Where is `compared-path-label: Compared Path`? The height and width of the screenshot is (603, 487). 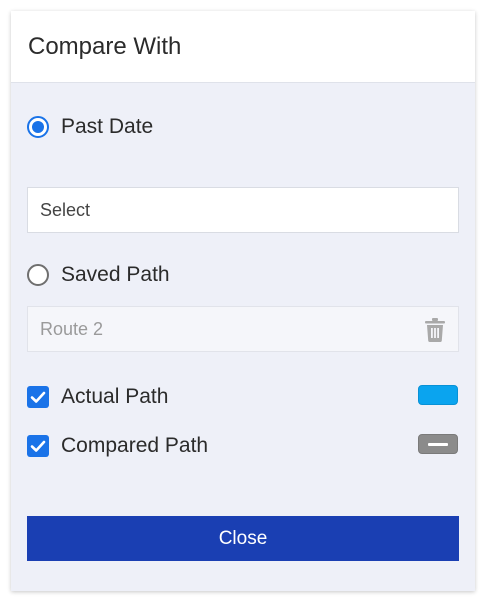
compared-path-label: Compared Path is located at coordinates (135, 445).